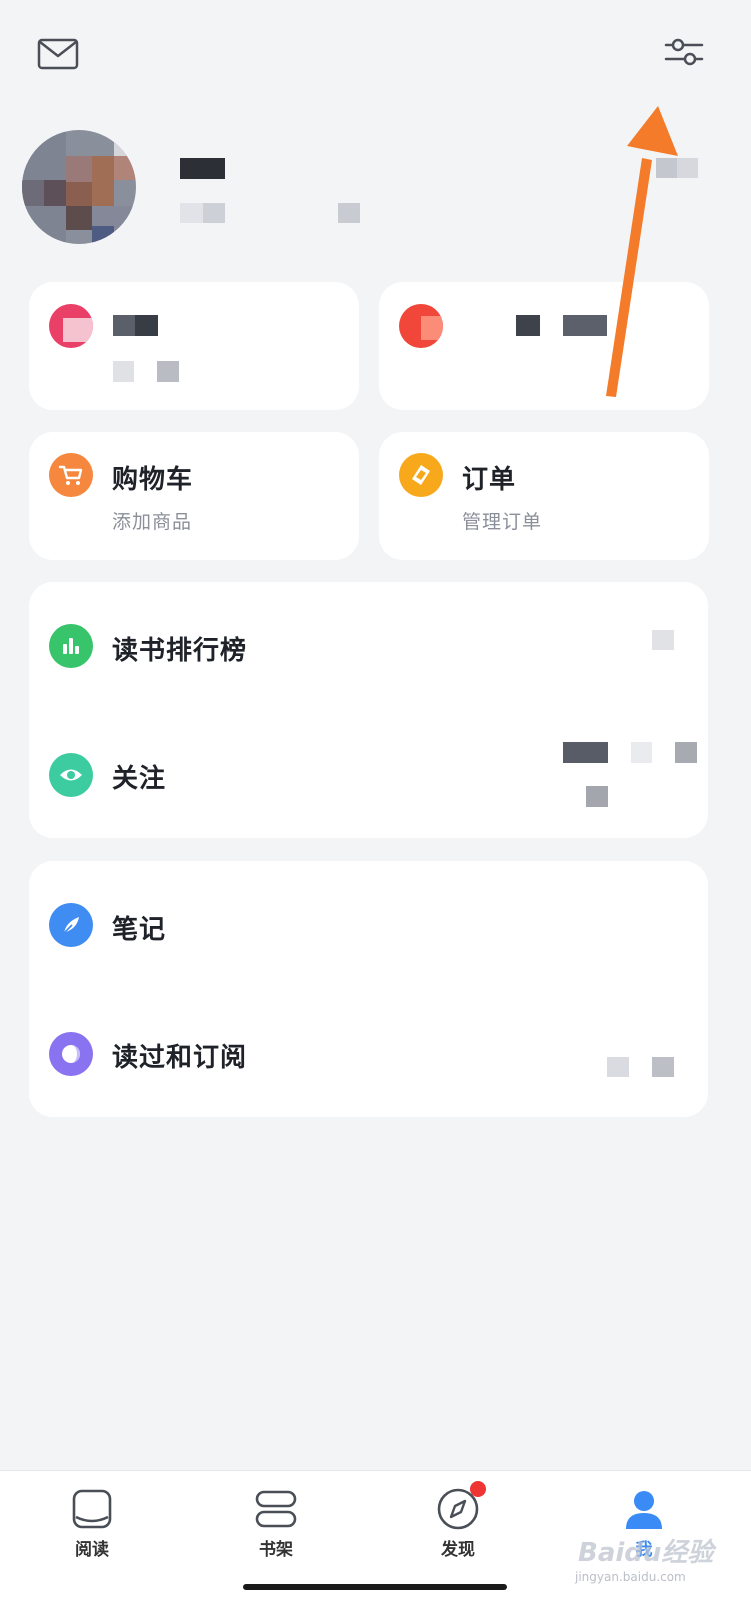 Image resolution: width=751 pixels, height=1601 pixels. What do you see at coordinates (644, 1510) in the screenshot?
I see `person-icon` at bounding box center [644, 1510].